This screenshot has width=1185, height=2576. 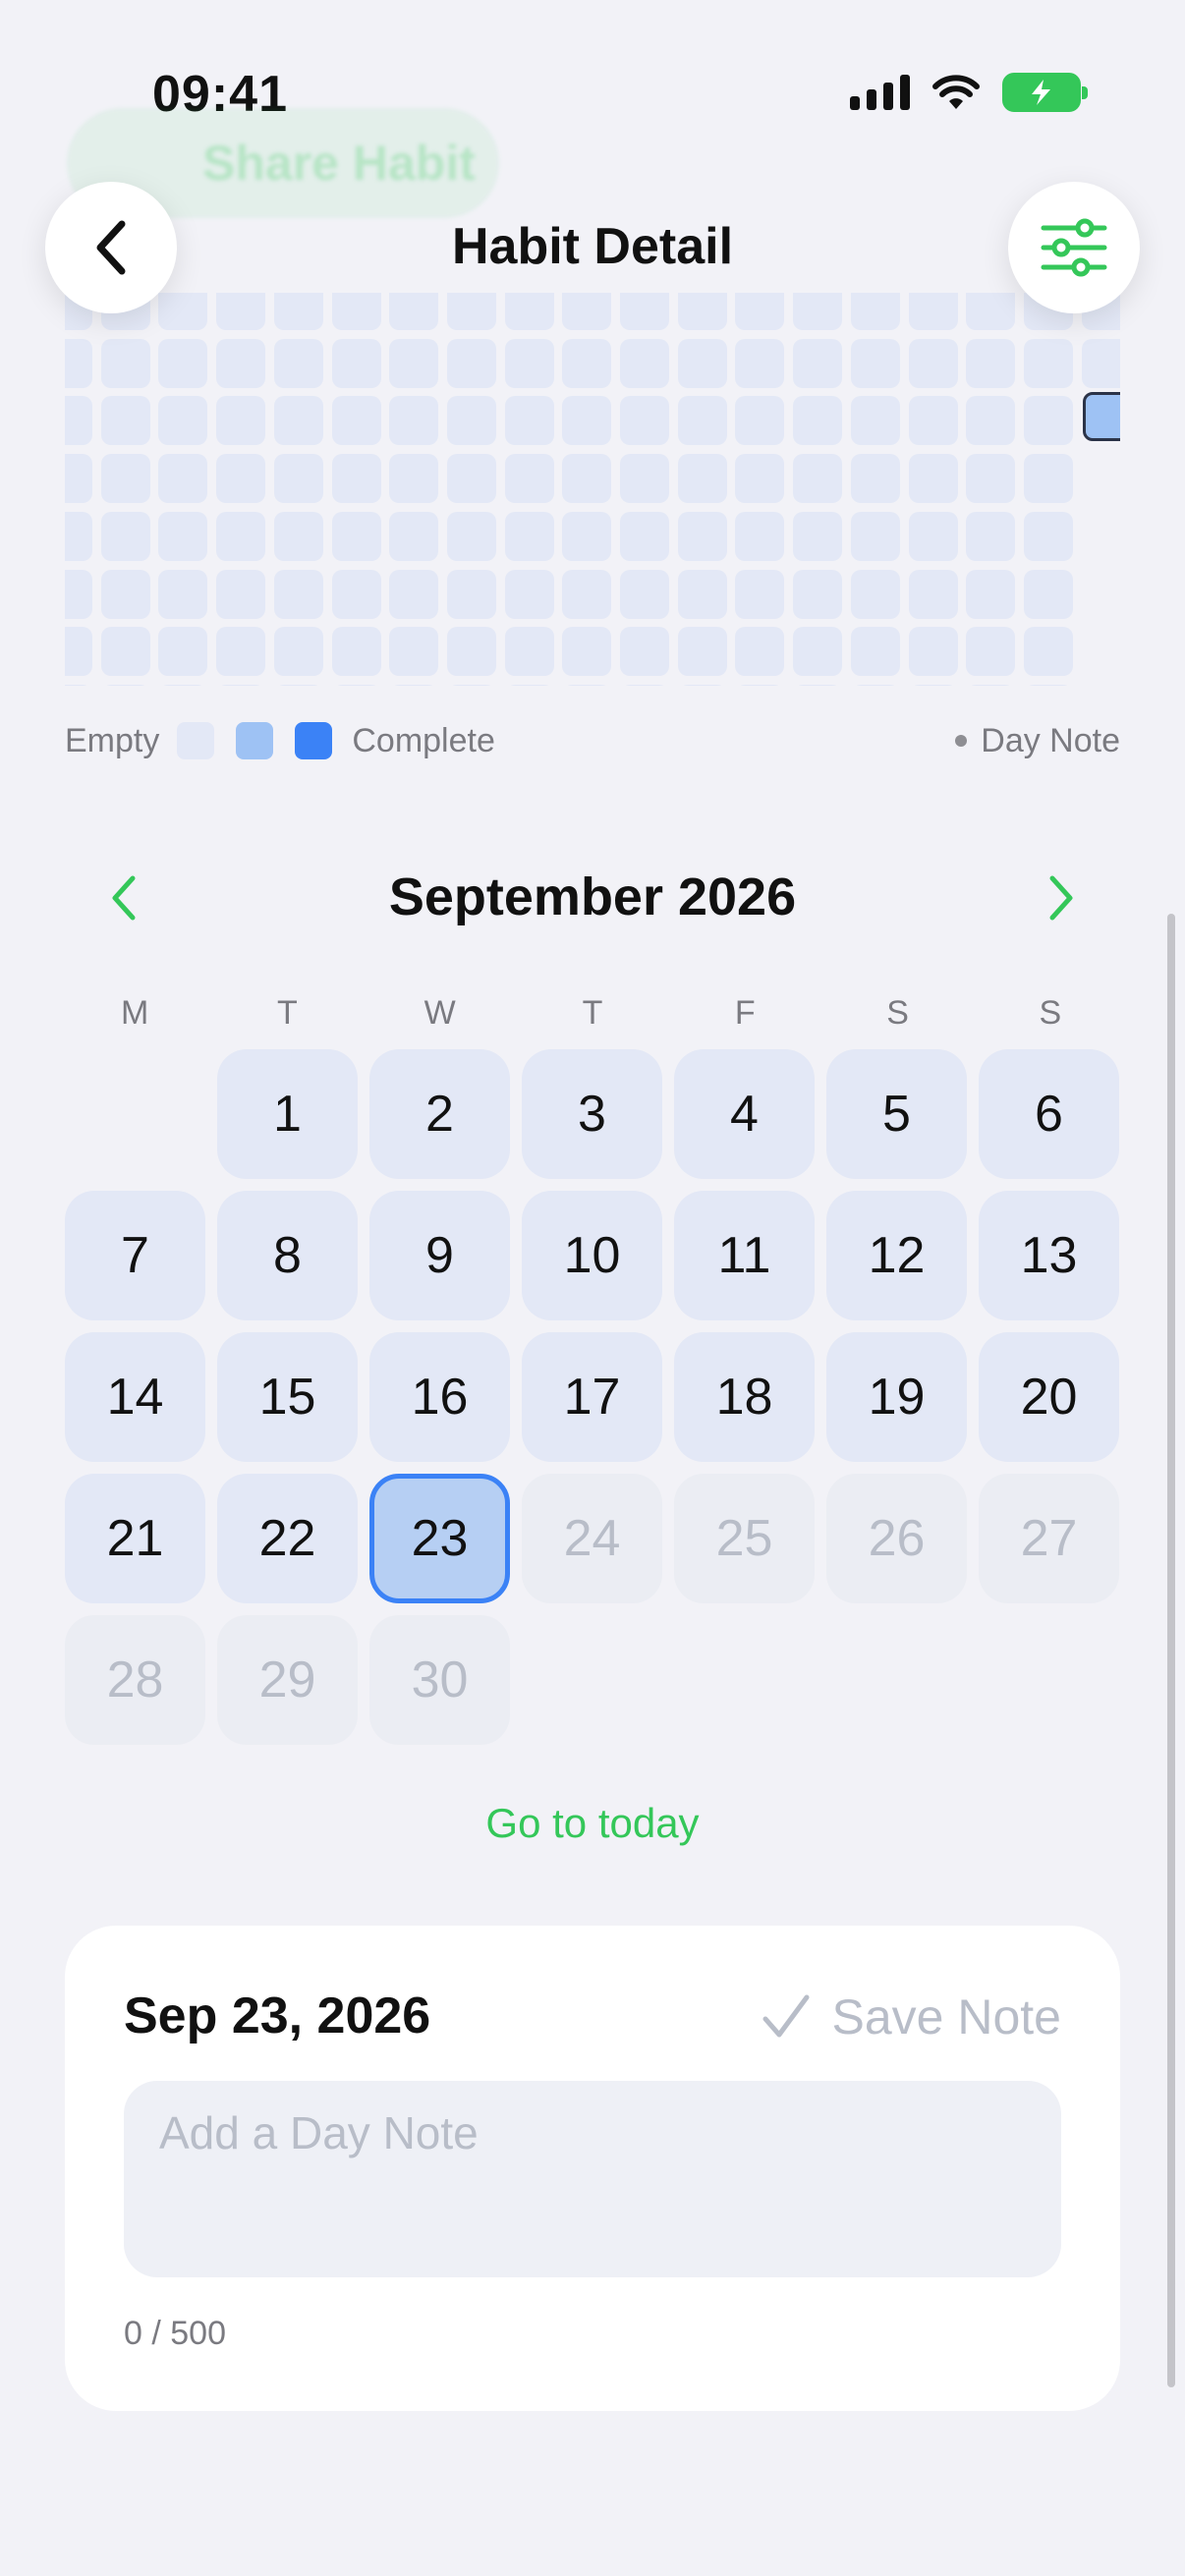 What do you see at coordinates (288, 1397) in the screenshot?
I see `calendar-day: 15` at bounding box center [288, 1397].